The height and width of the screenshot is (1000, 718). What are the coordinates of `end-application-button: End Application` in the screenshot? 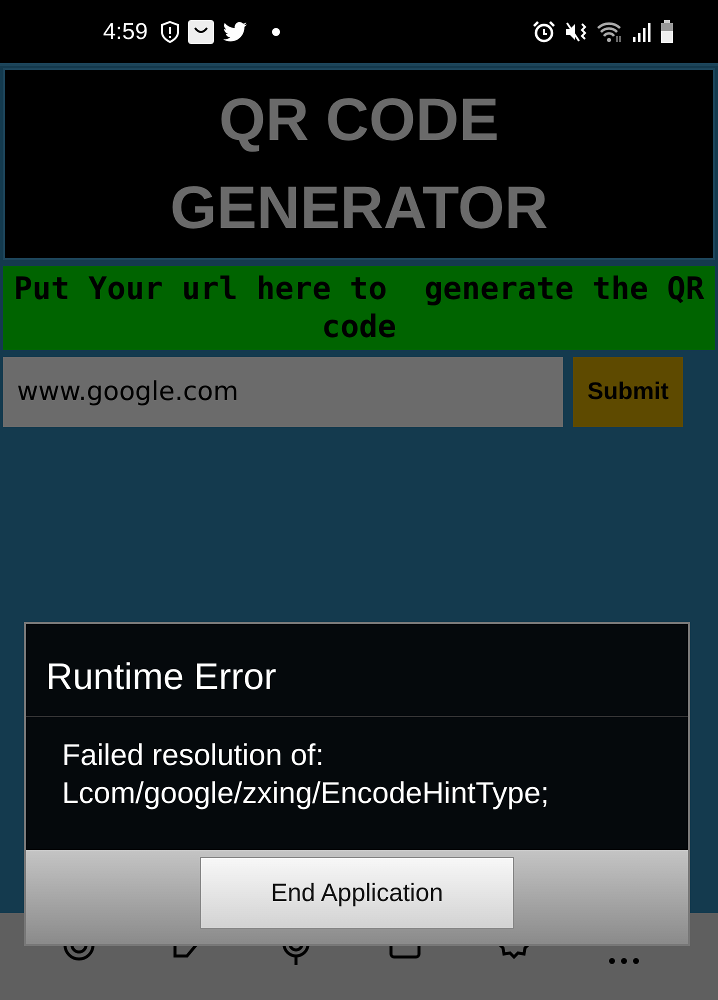 It's located at (357, 893).